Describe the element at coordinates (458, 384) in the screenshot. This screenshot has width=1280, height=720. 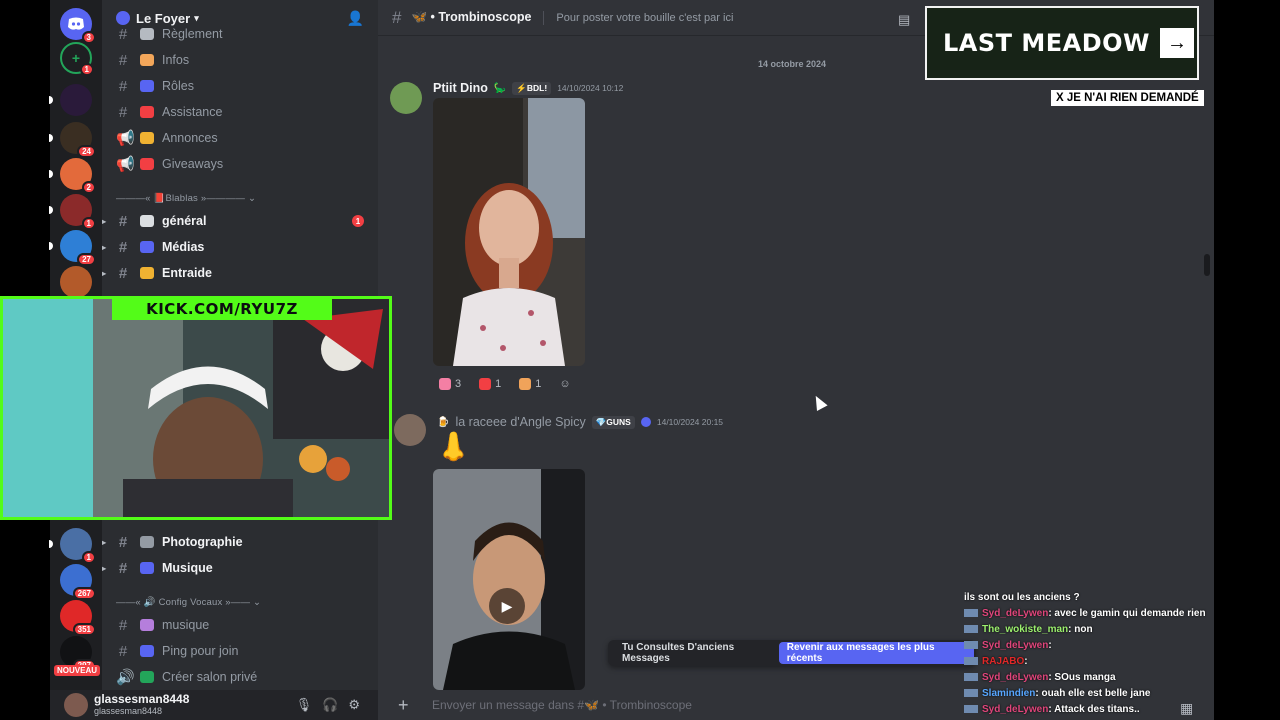
I see `reaction-count: 3` at that location.